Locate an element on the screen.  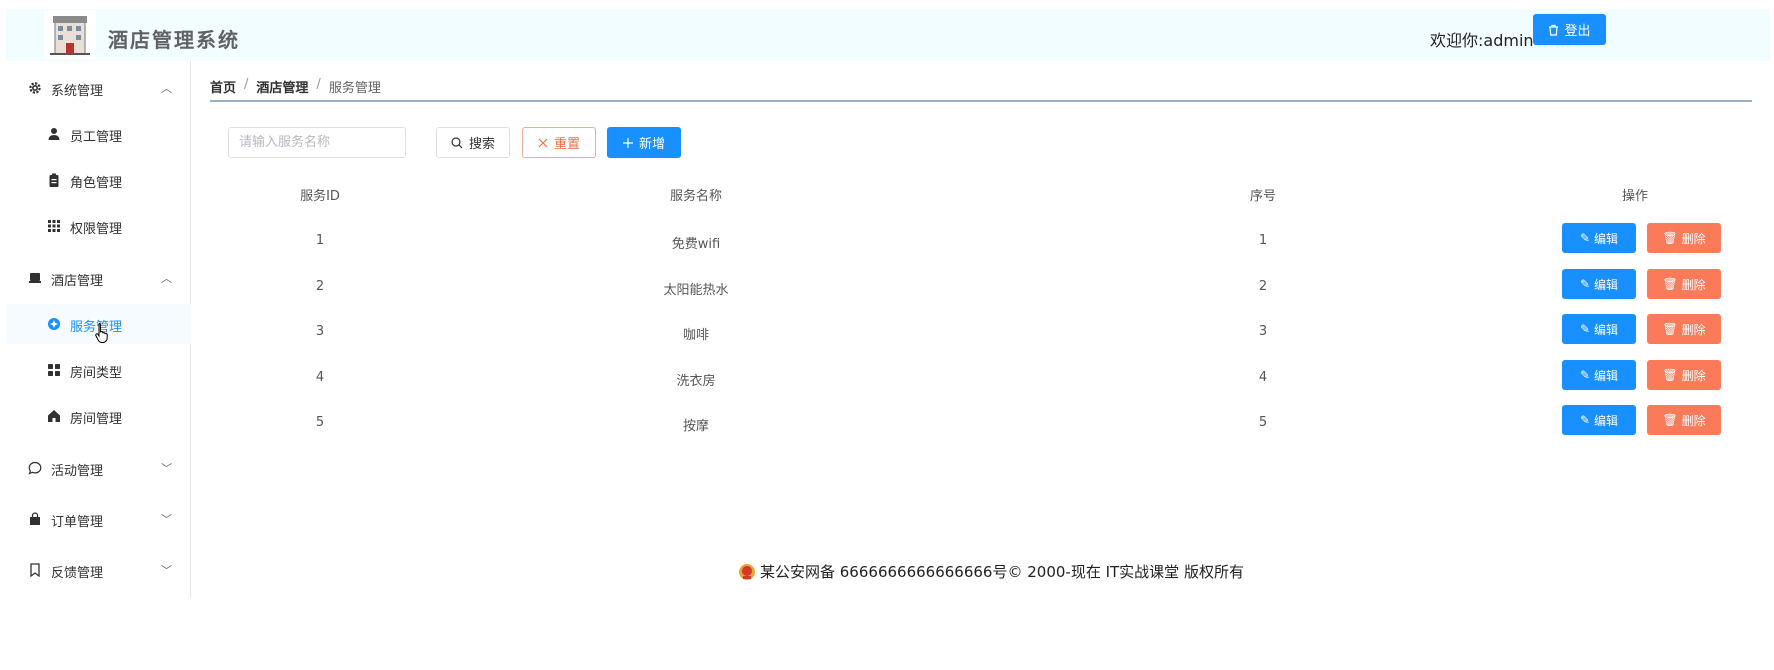
menu-grid-icon is located at coordinates (54, 370).